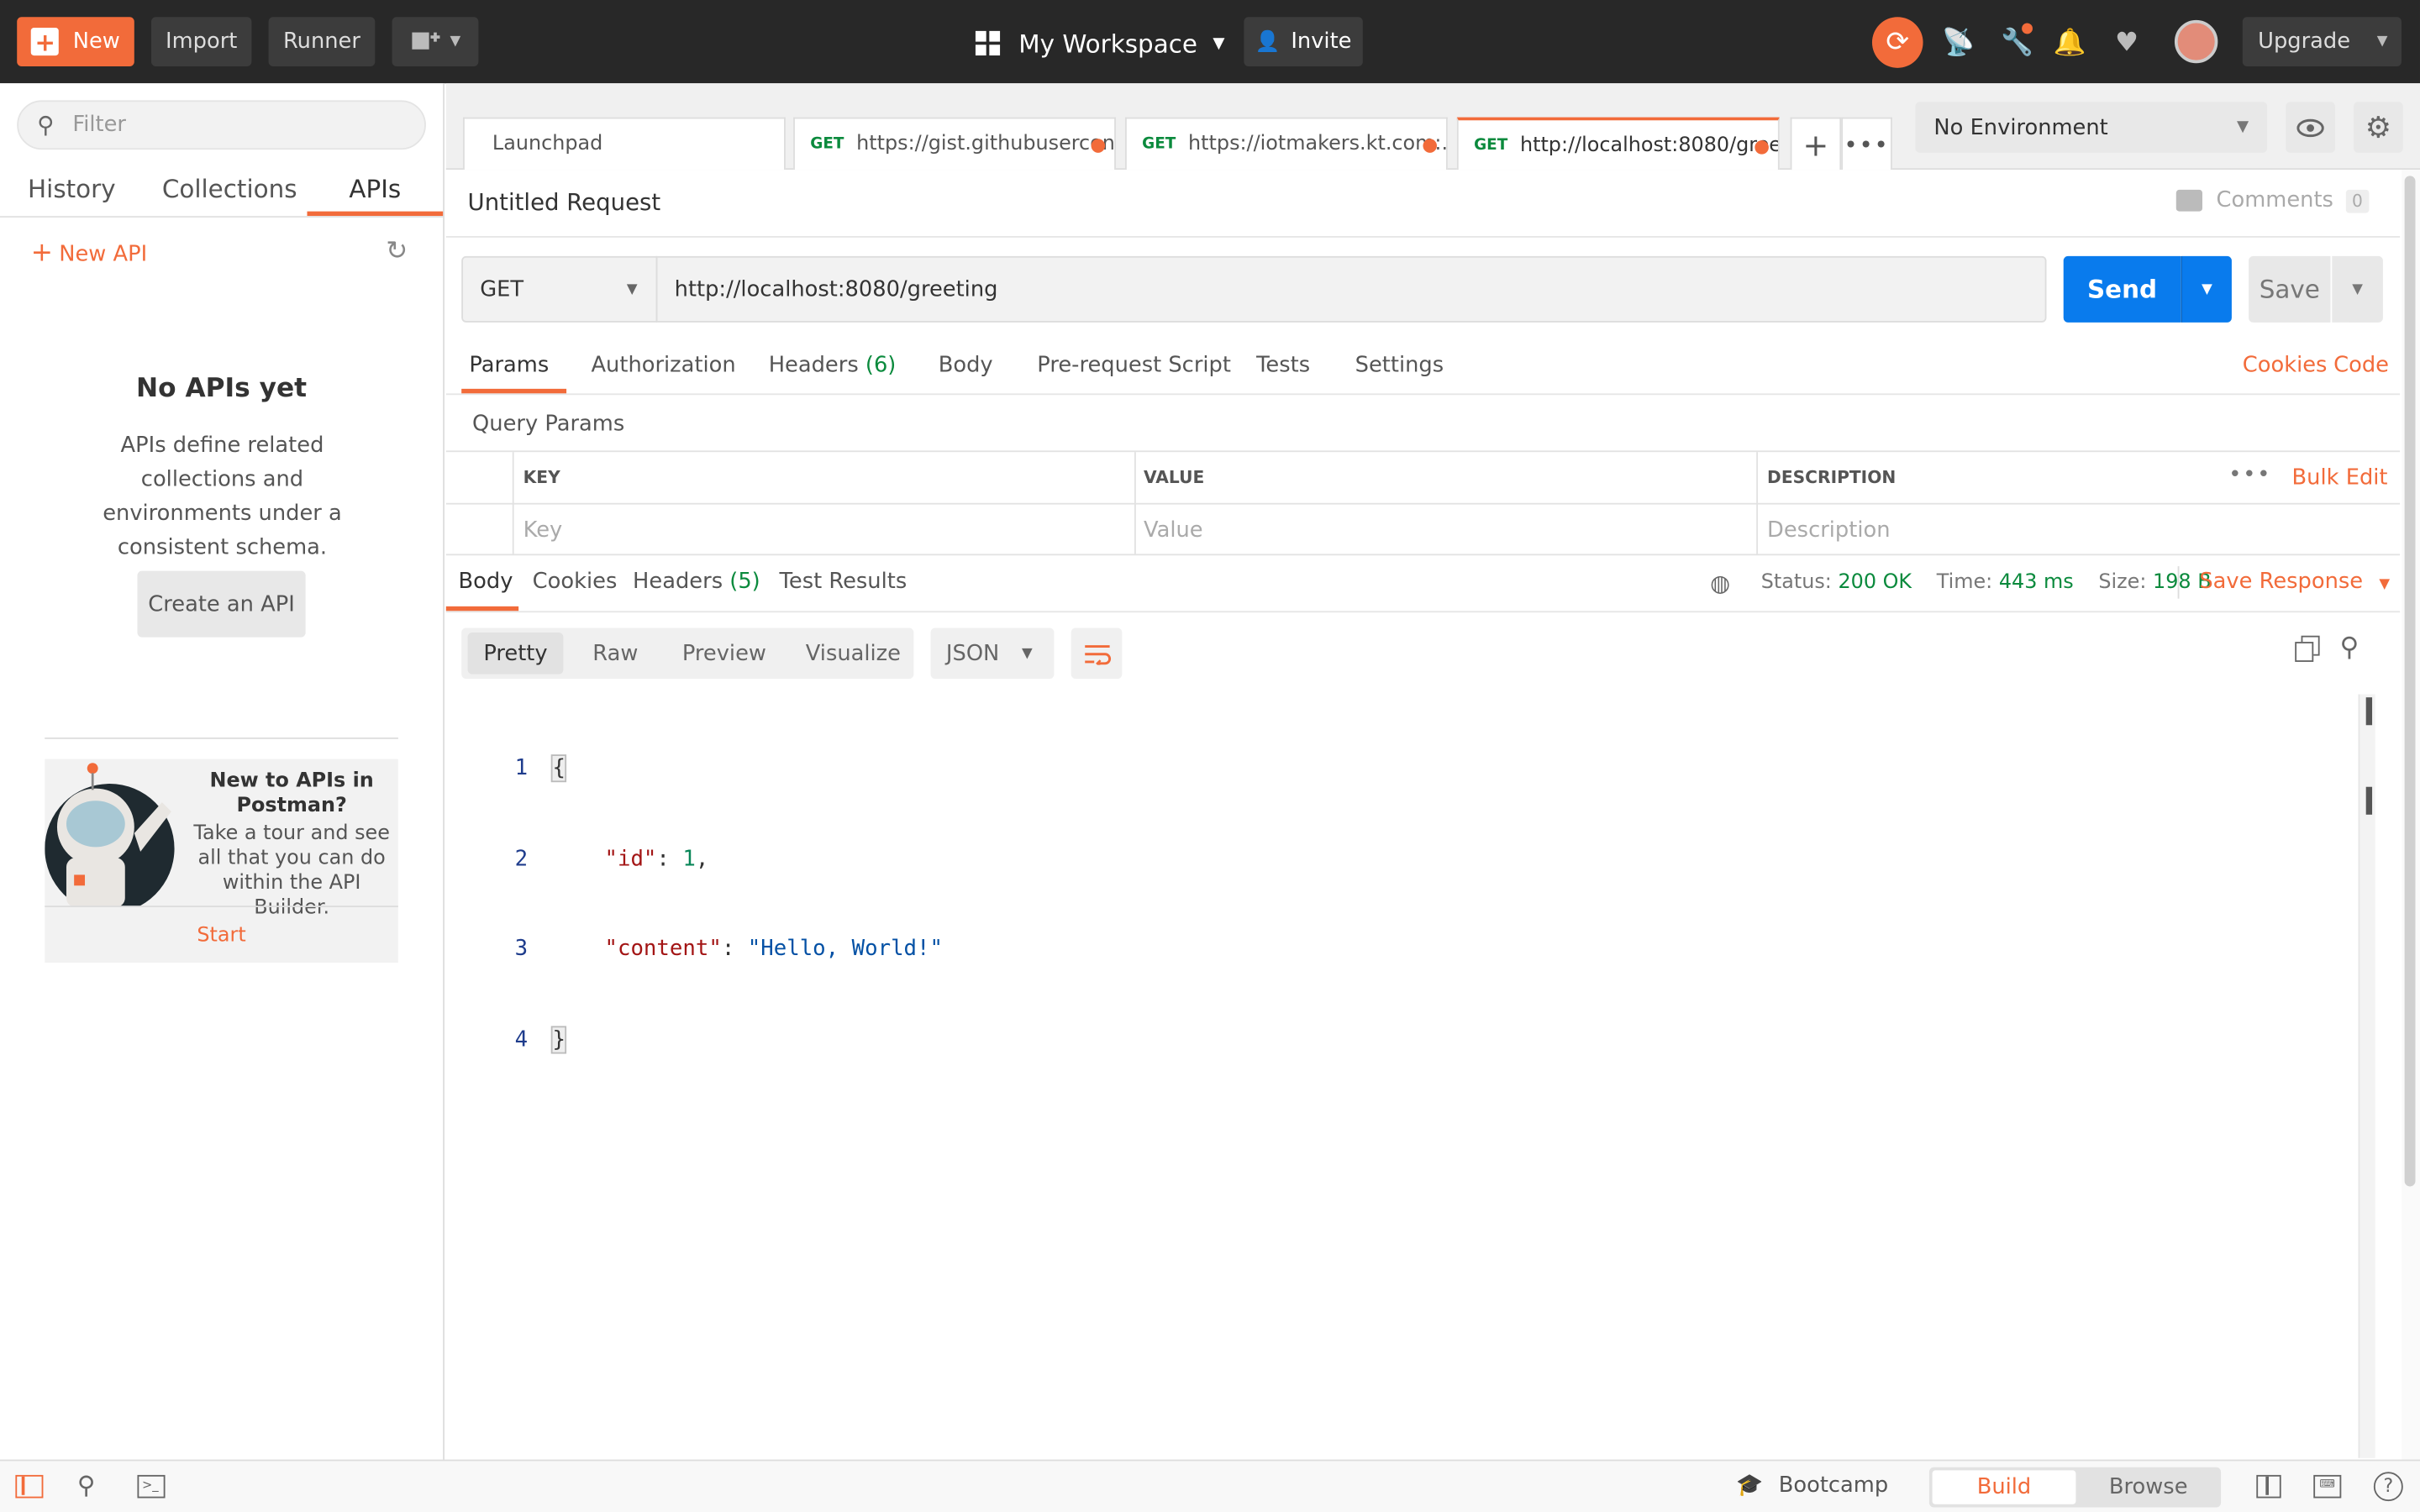 The height and width of the screenshot is (1512, 2420). What do you see at coordinates (844, 582) in the screenshot?
I see `response-tab-test-results: Test Results` at bounding box center [844, 582].